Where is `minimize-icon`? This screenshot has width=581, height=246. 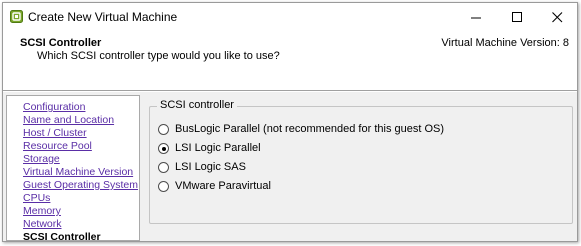 minimize-icon is located at coordinates (476, 18).